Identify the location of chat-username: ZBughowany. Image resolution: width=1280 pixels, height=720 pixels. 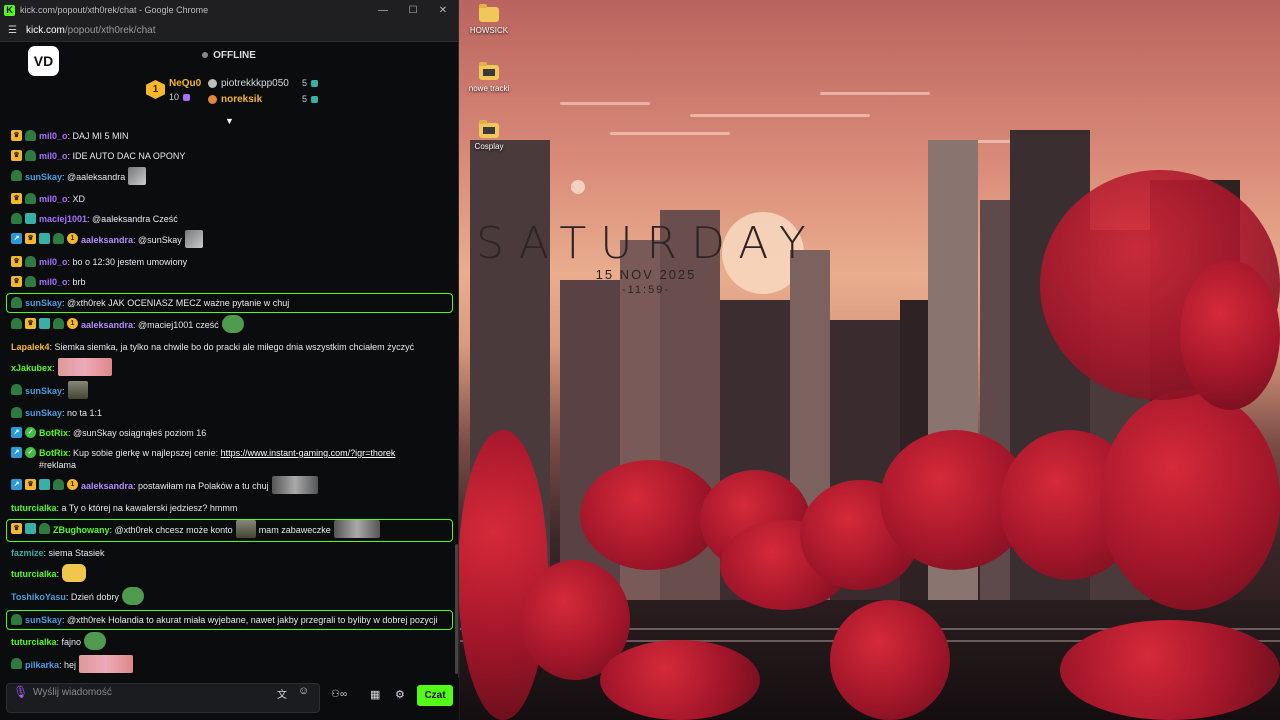
(81, 530).